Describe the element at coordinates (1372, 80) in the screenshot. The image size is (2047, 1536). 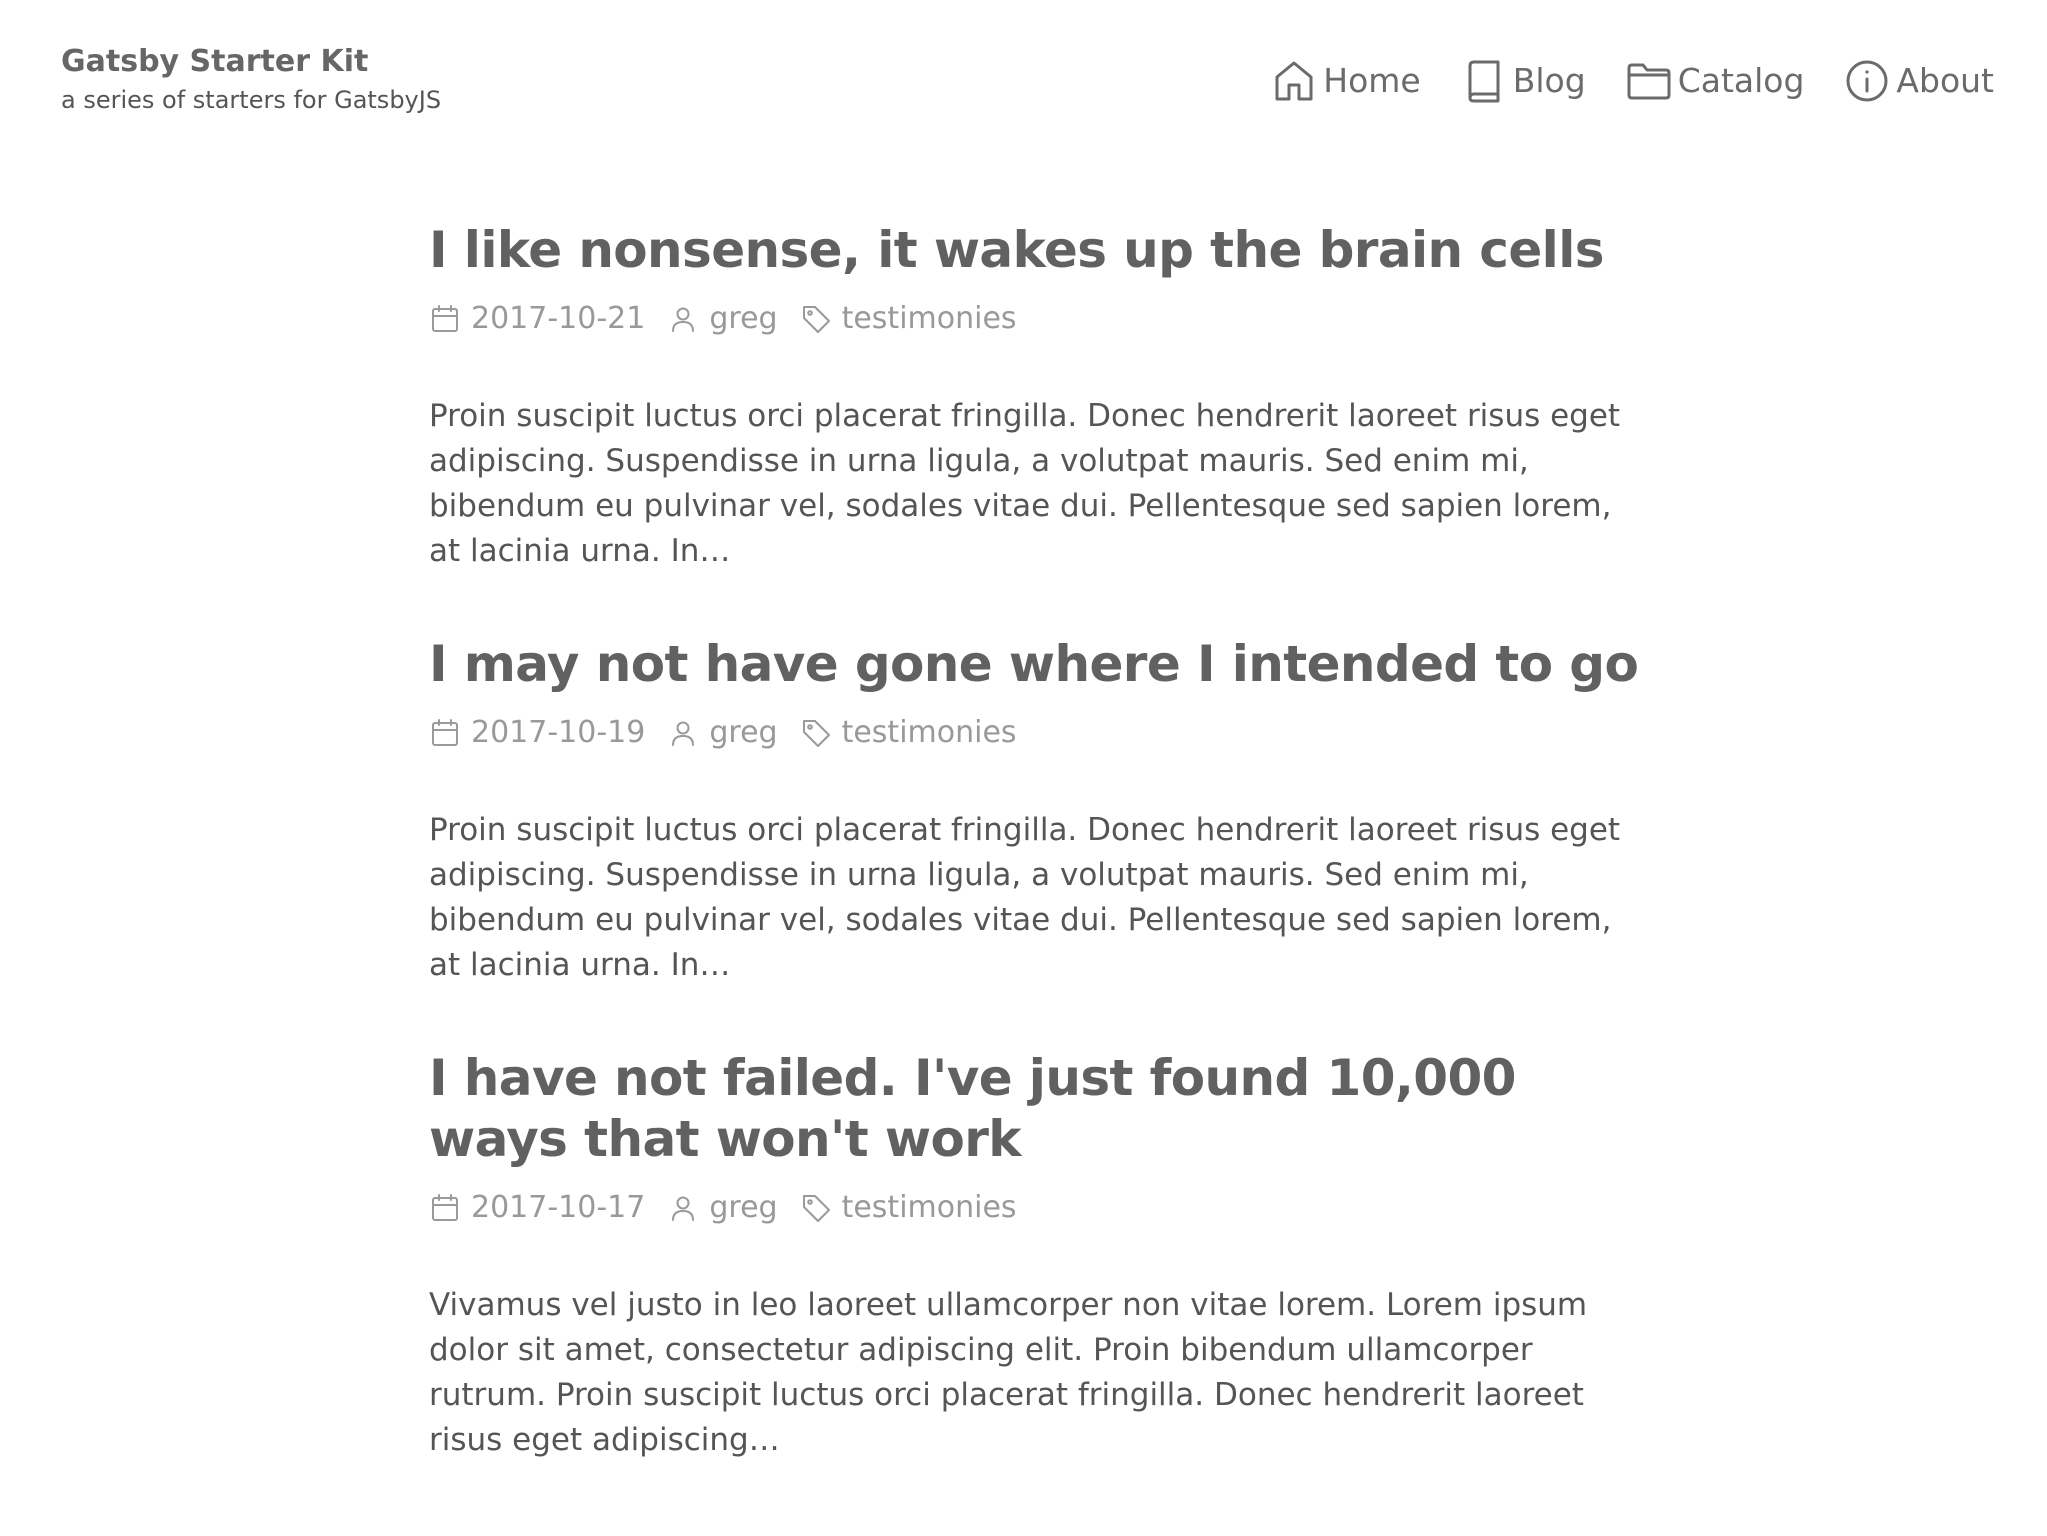
I see `nav-item-home-label: Home` at that location.